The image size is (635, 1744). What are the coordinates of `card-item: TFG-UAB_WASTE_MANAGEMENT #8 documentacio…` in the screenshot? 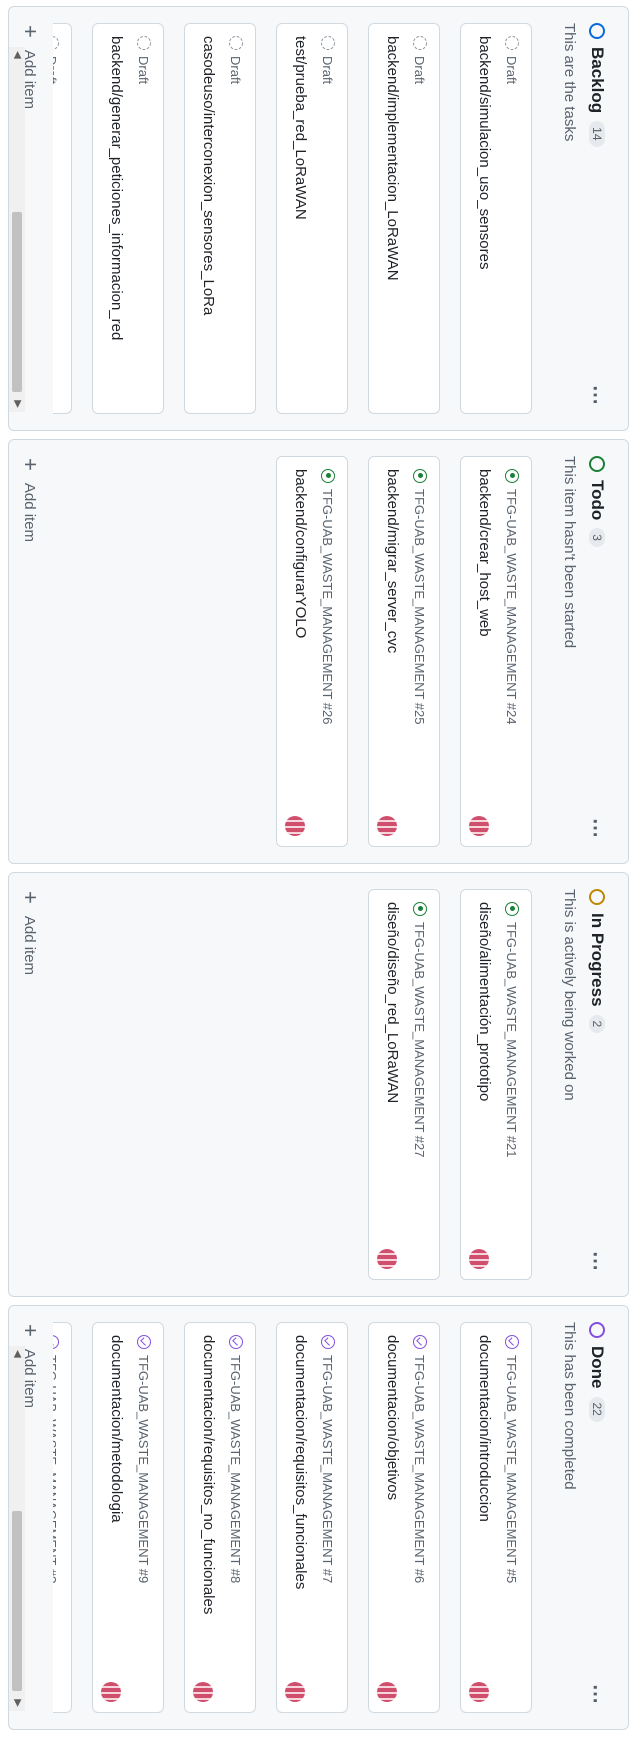 It's located at (220, 1517).